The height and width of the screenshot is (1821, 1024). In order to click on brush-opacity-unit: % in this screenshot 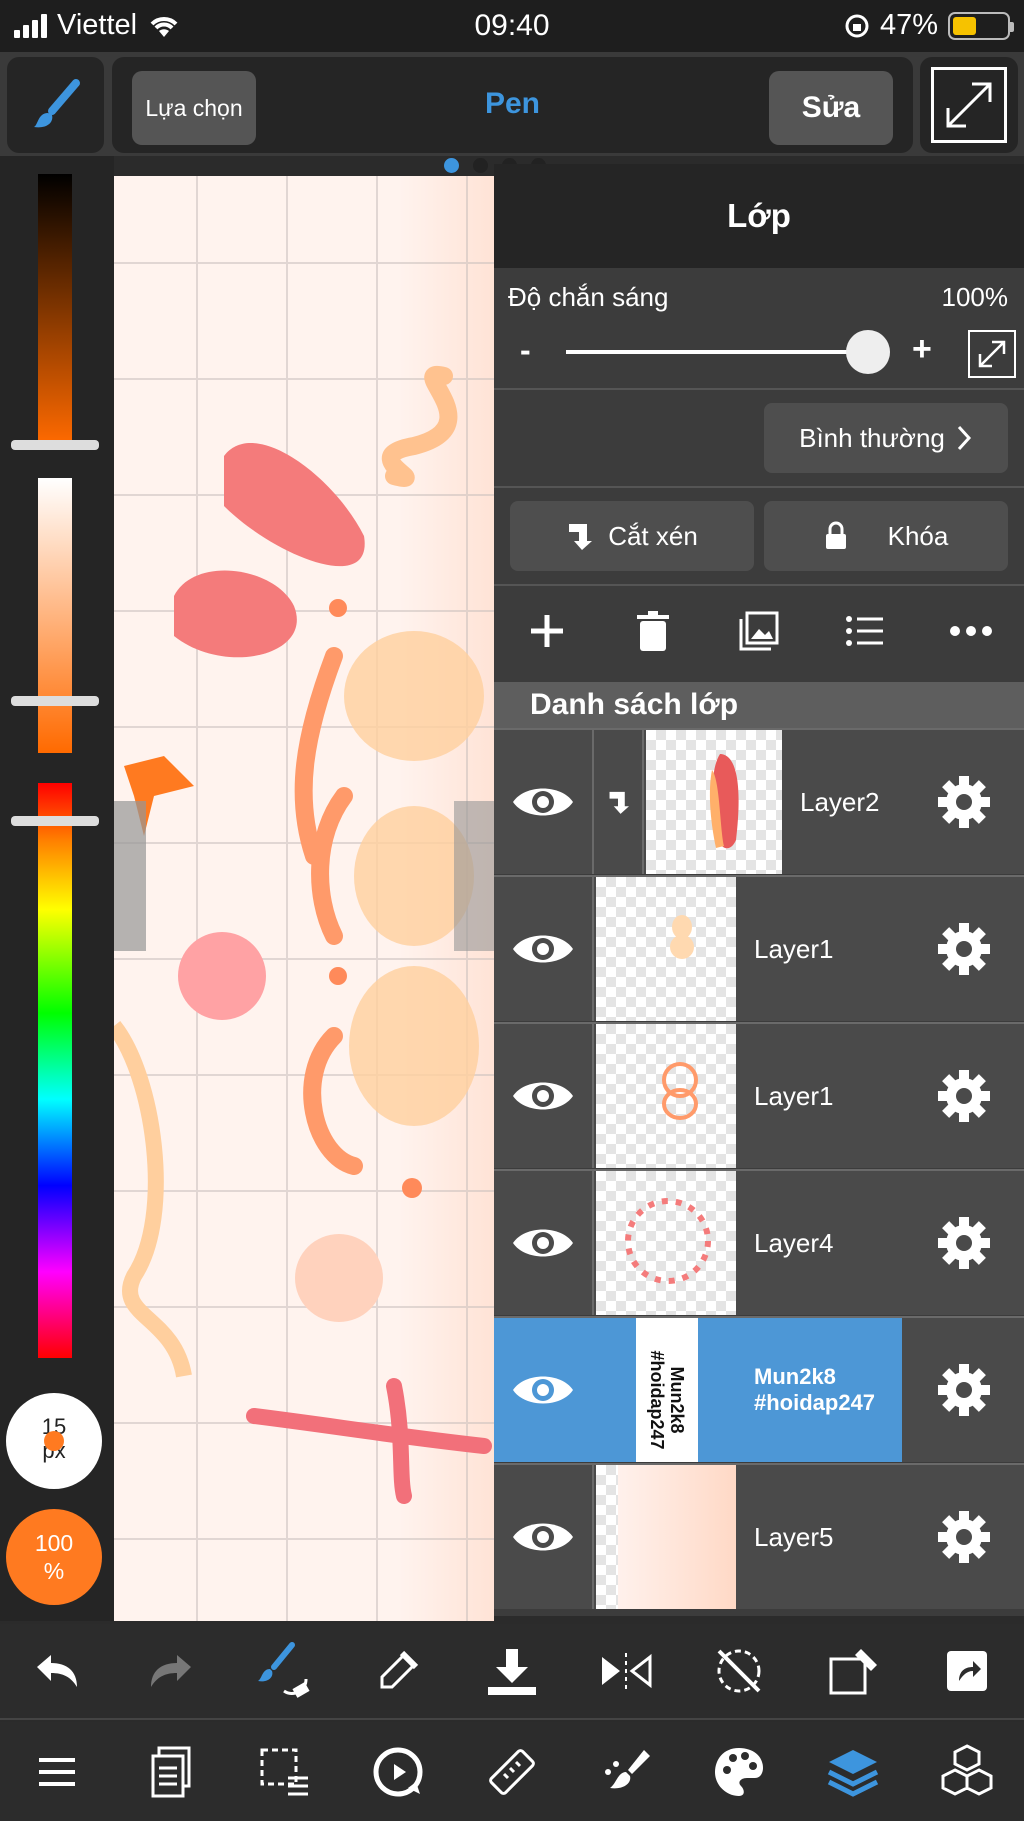, I will do `click(54, 1571)`.